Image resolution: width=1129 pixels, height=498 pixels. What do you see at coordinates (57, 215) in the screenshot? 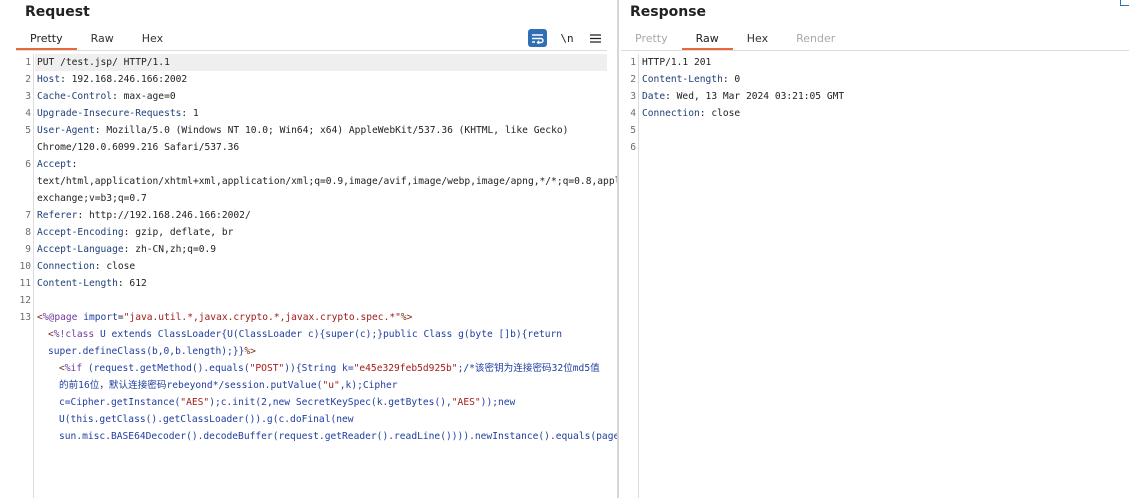
I see `header-key: Referer` at bounding box center [57, 215].